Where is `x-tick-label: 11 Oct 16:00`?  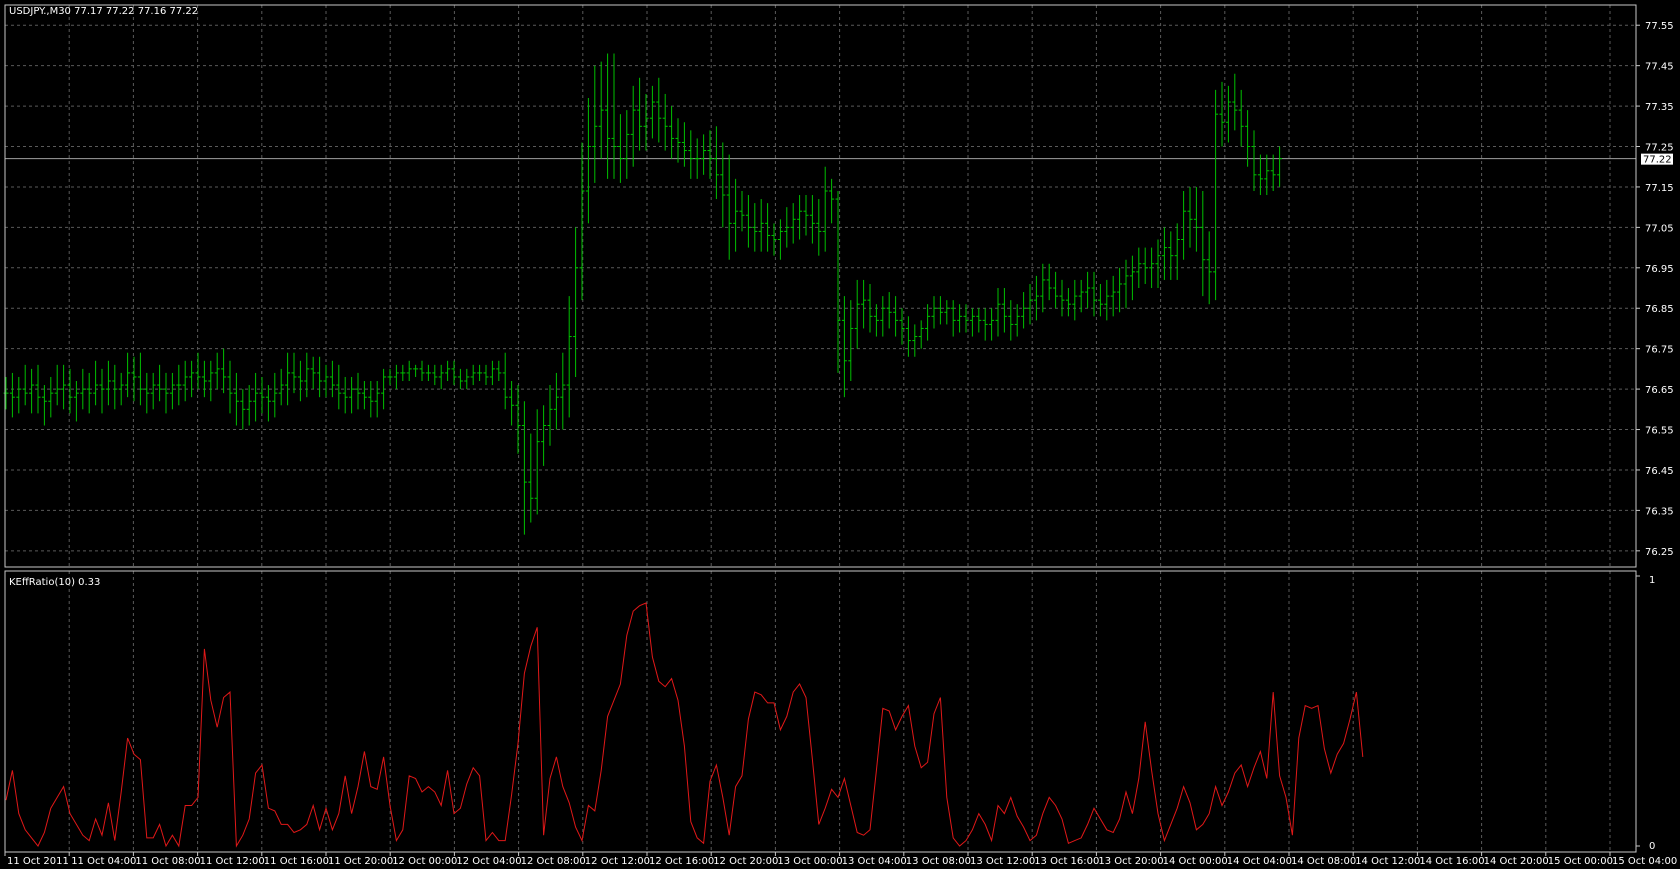 x-tick-label: 11 Oct 16:00 is located at coordinates (296, 861).